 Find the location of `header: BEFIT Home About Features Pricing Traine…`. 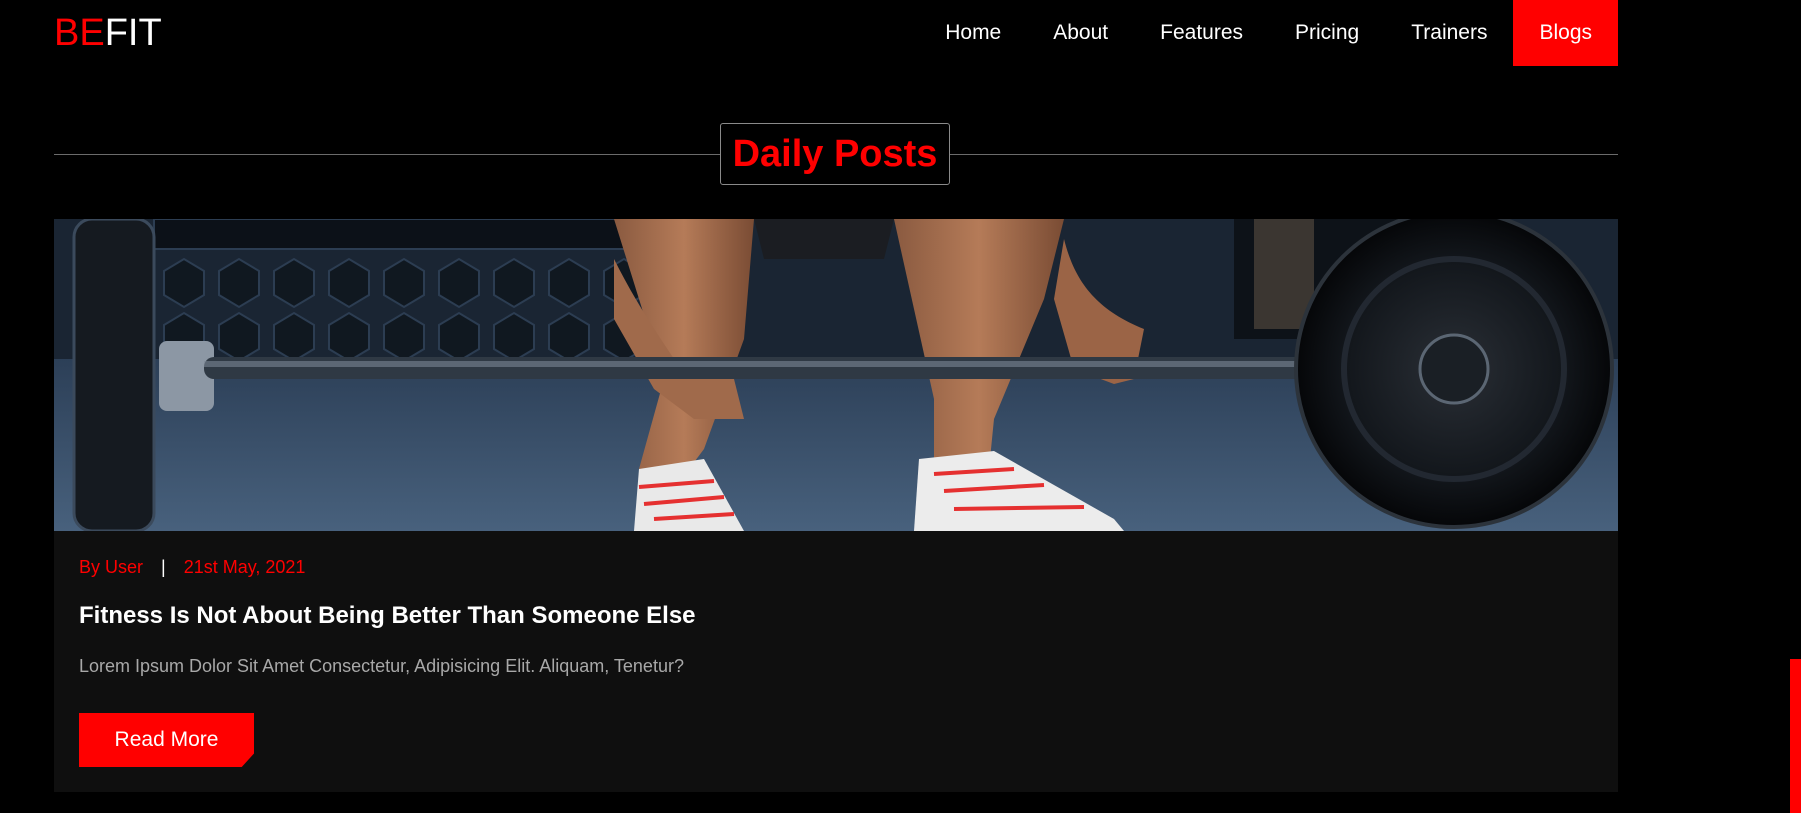

header: BEFIT Home About Features Pricing Traine… is located at coordinates (900, 33).